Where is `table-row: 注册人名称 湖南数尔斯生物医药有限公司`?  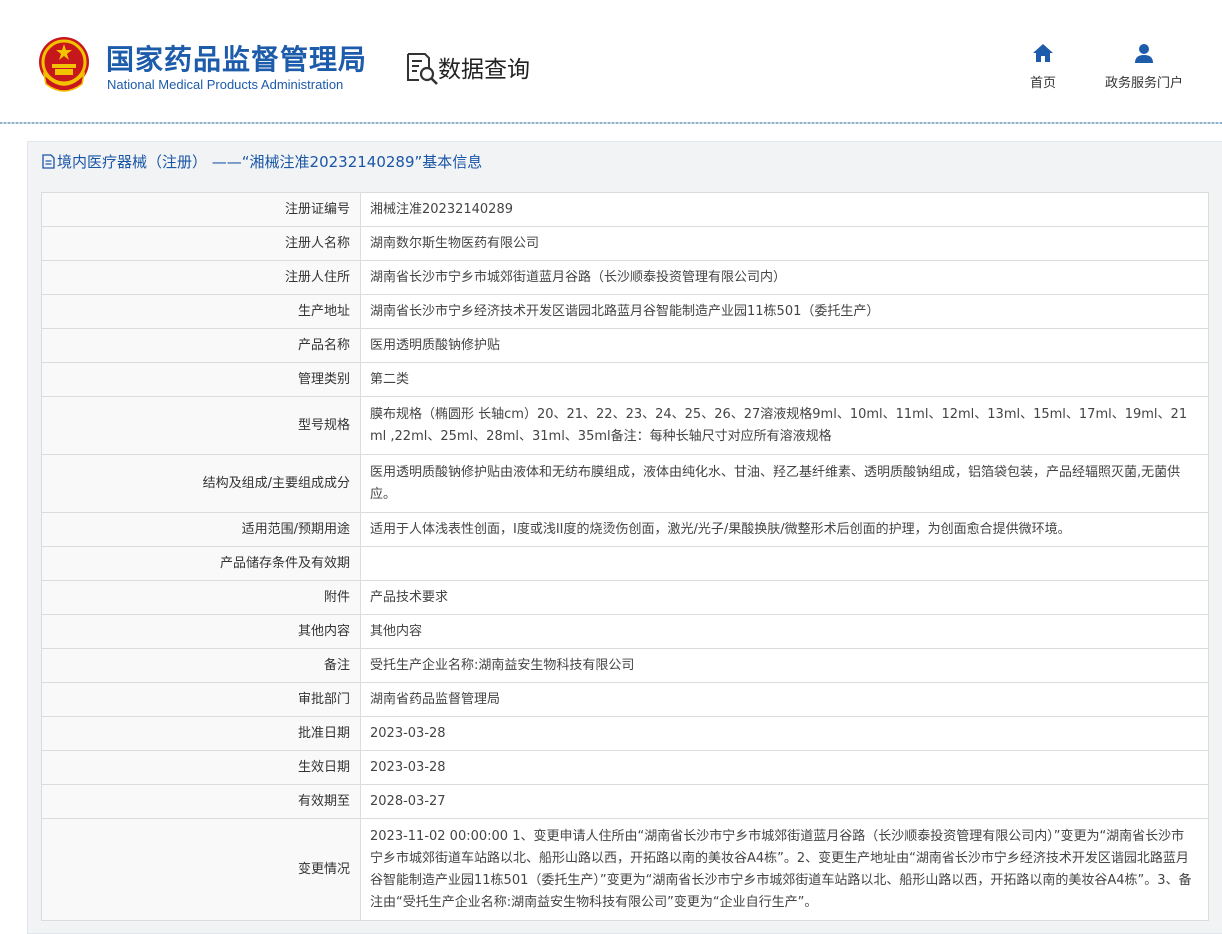
table-row: 注册人名称 湖南数尔斯生物医药有限公司 is located at coordinates (625, 243).